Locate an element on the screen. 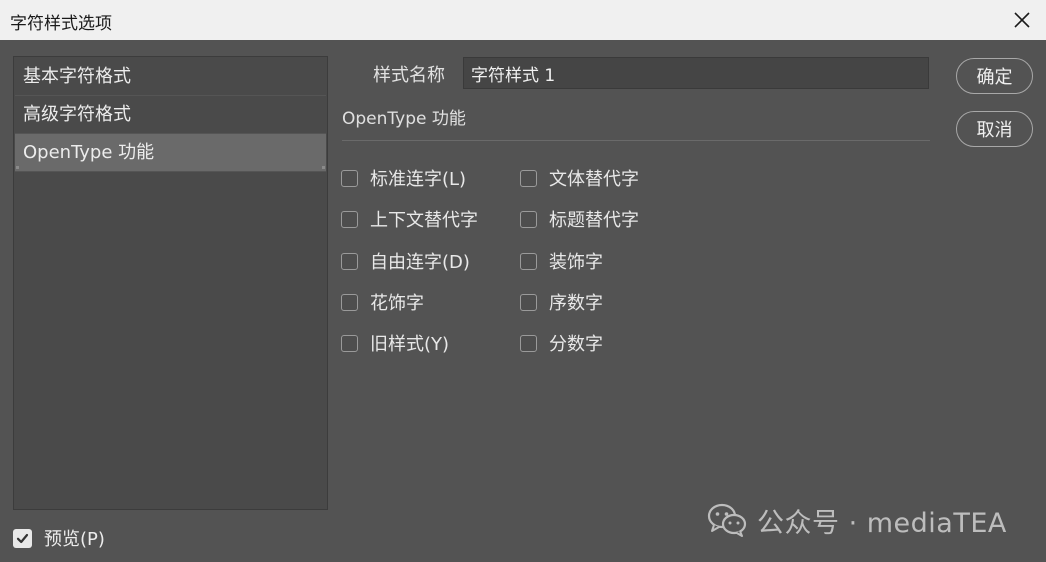  option-label: 旧样式(Y) is located at coordinates (410, 344).